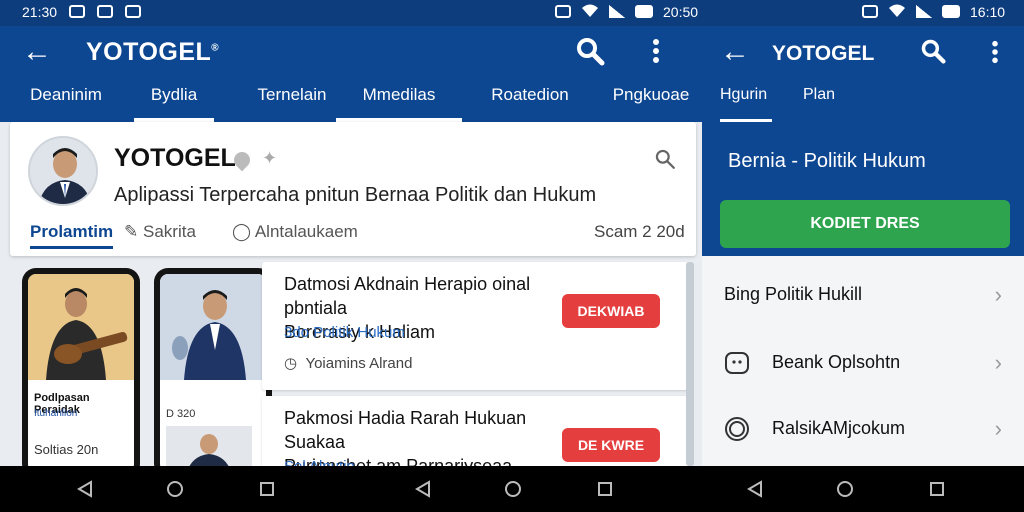 This screenshot has width=1024, height=512. What do you see at coordinates (72, 235) in the screenshot?
I see `profile-tab-prolamtim: Prolamtim` at bounding box center [72, 235].